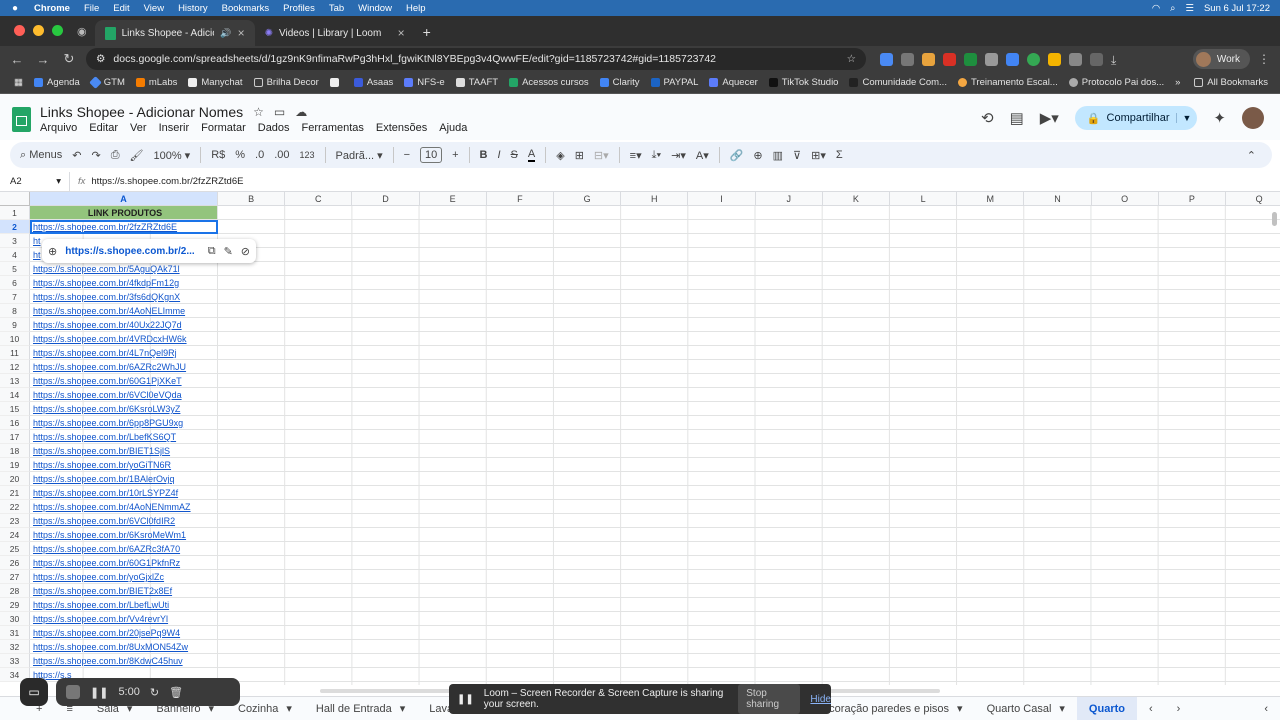 This screenshot has width=1280, height=720. I want to click on minimize-window-button, so click(38, 30).